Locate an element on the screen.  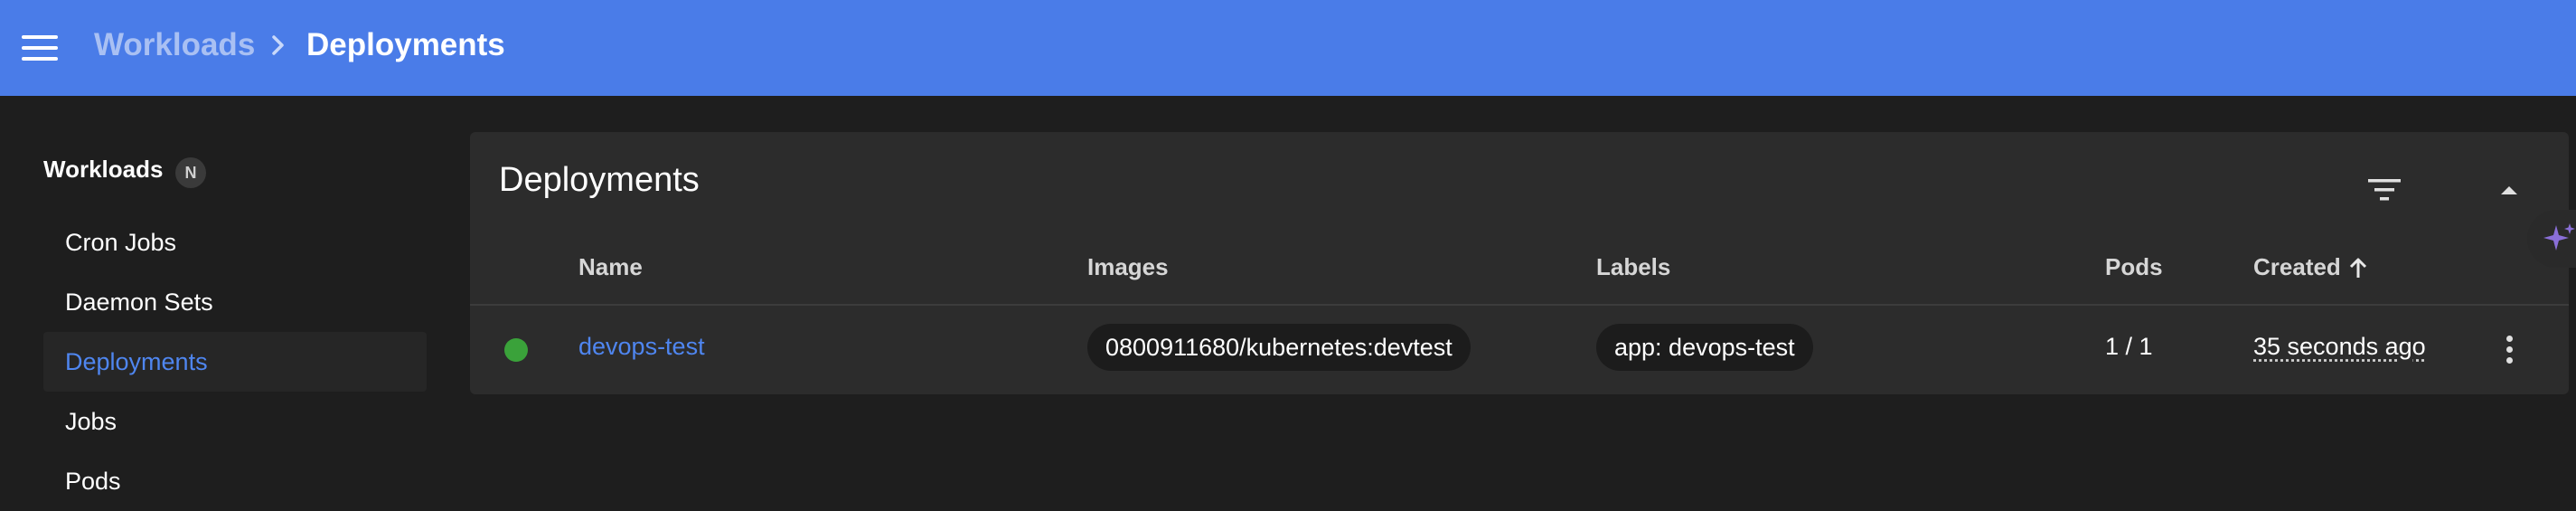
column-header-images-label: Images is located at coordinates (1128, 267).